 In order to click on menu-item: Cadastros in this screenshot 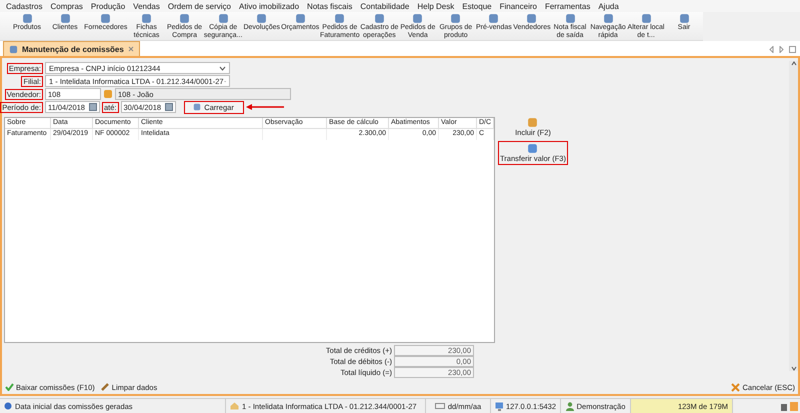, I will do `click(24, 6)`.